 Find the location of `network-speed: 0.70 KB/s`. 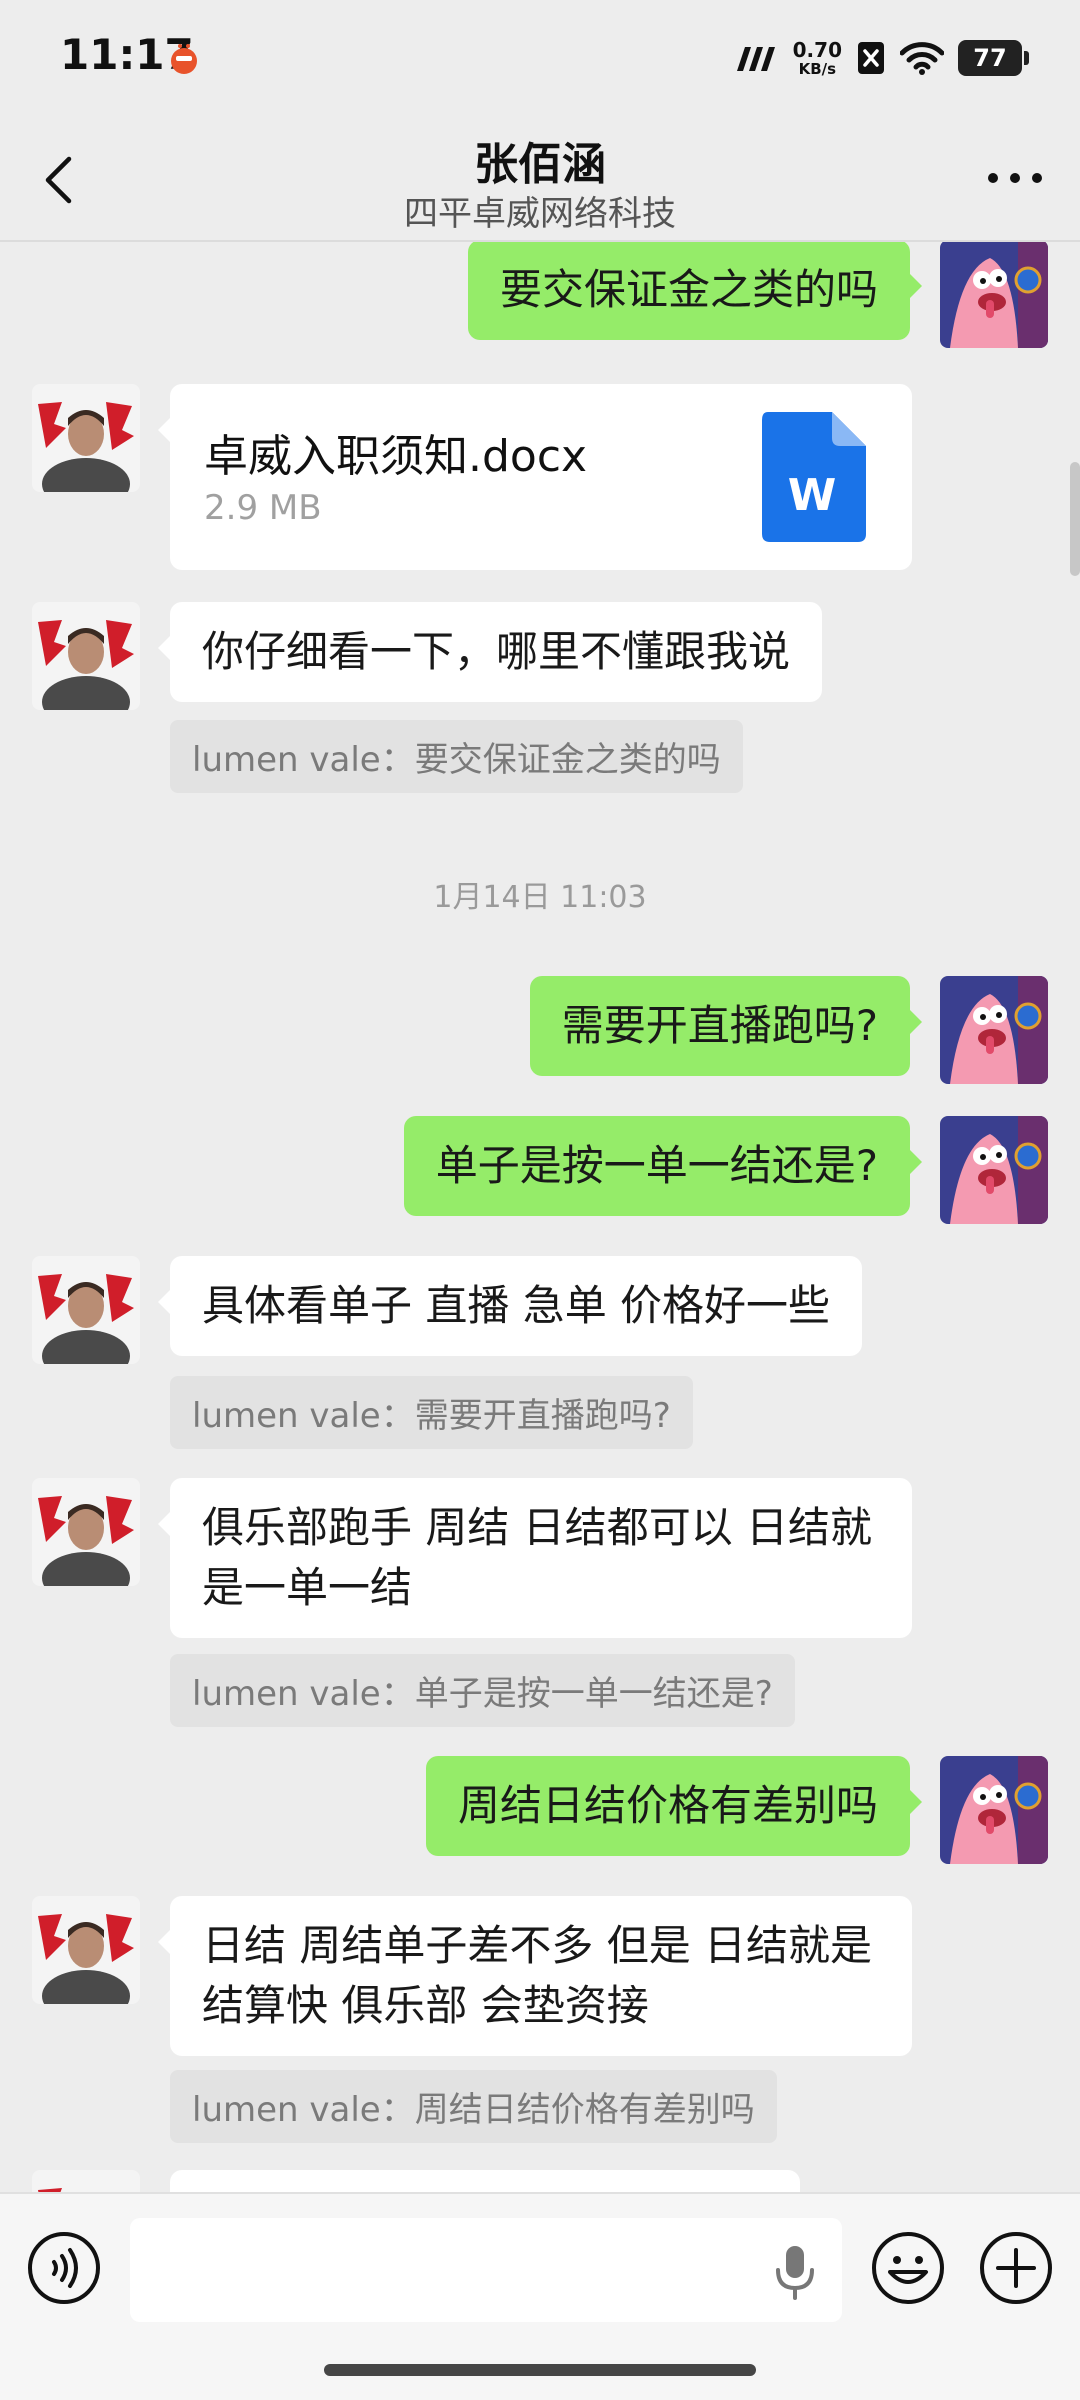

network-speed: 0.70 KB/s is located at coordinates (817, 58).